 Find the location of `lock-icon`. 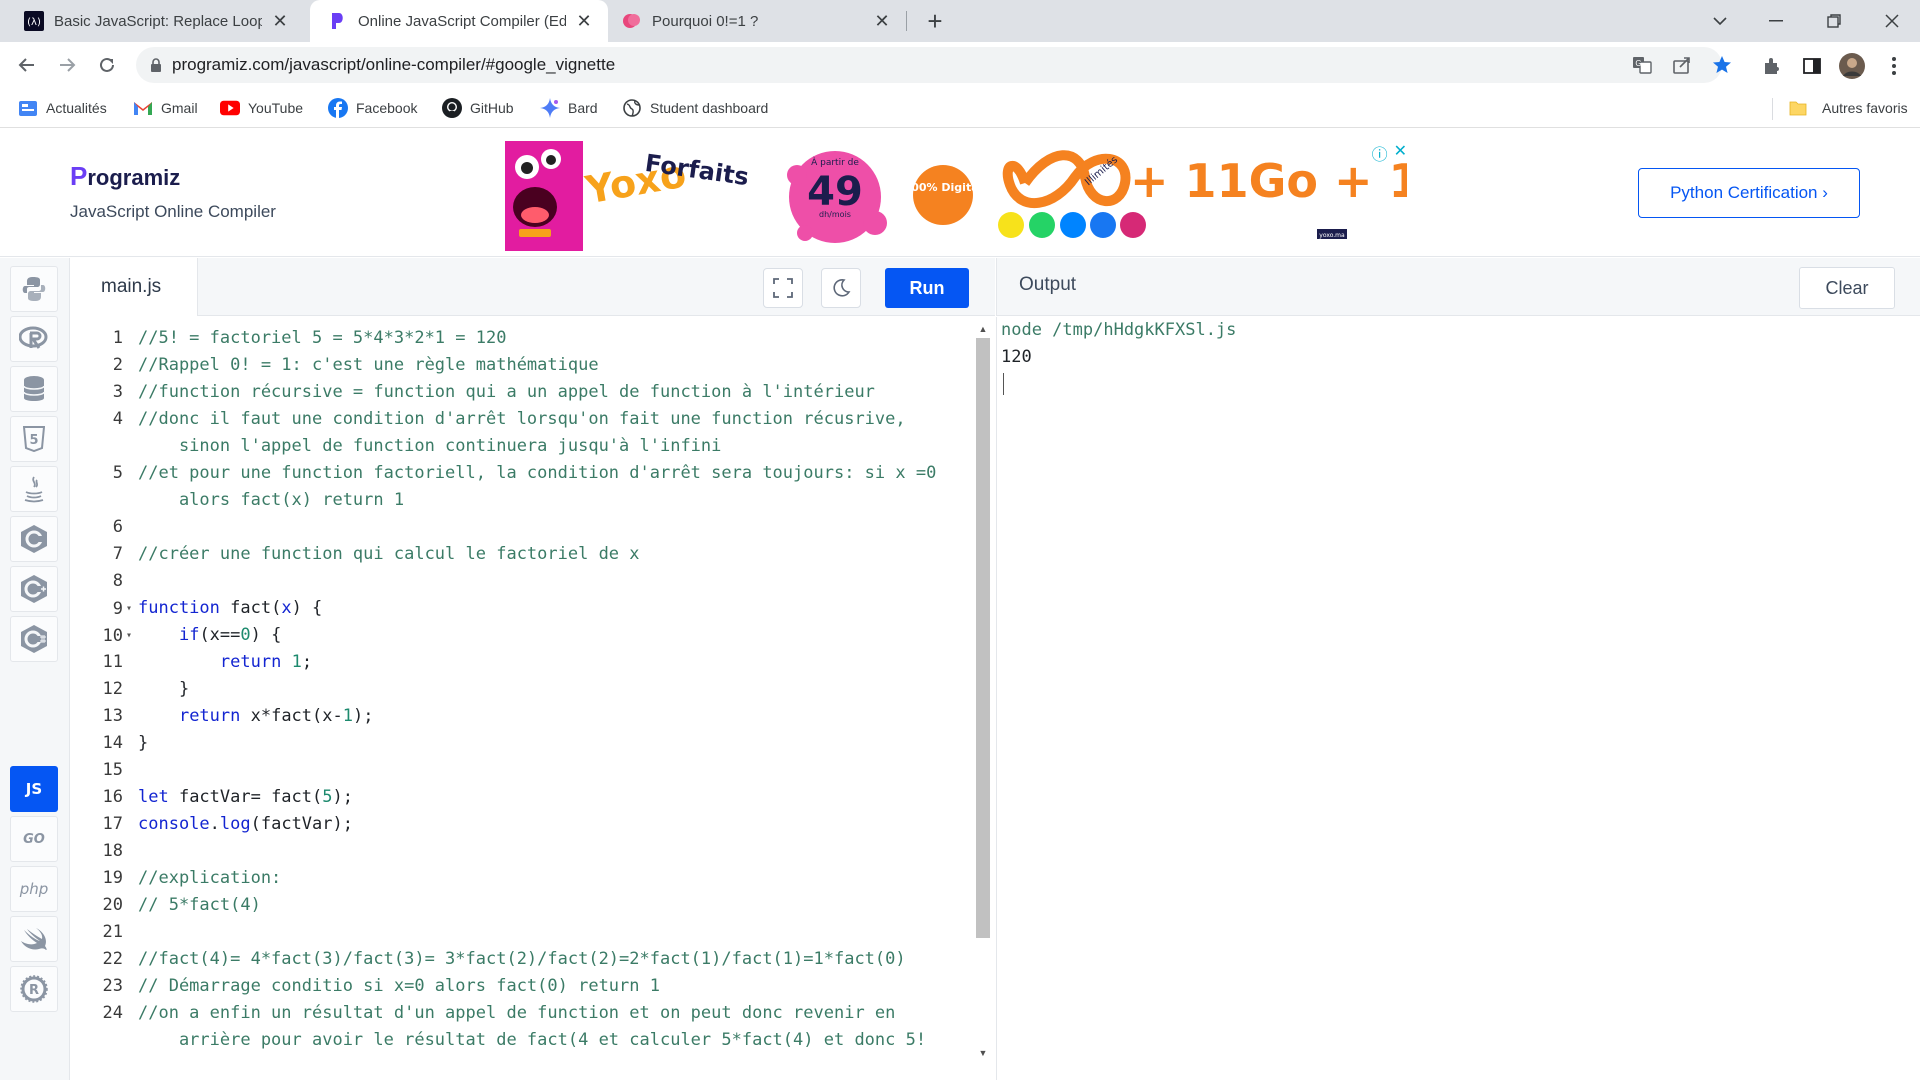

lock-icon is located at coordinates (156, 65).